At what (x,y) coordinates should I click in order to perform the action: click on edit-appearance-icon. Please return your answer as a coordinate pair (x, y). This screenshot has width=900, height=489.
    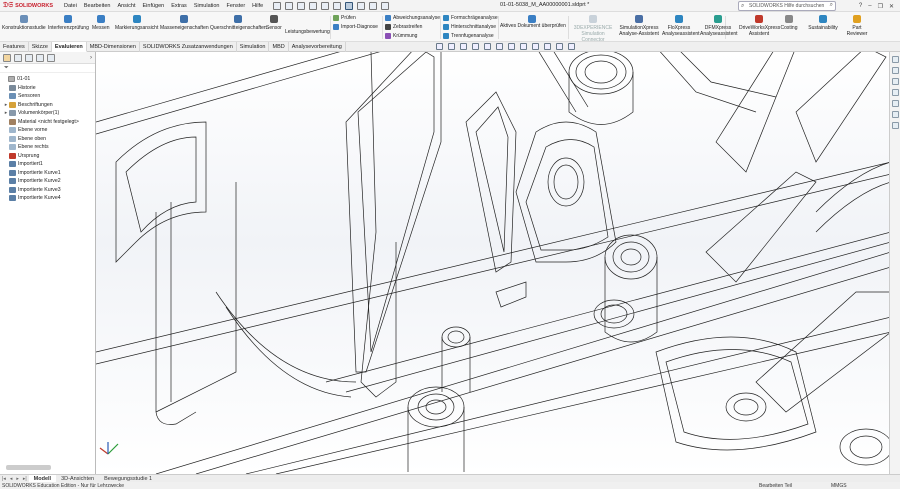
    Looking at the image, I should click on (535, 46).